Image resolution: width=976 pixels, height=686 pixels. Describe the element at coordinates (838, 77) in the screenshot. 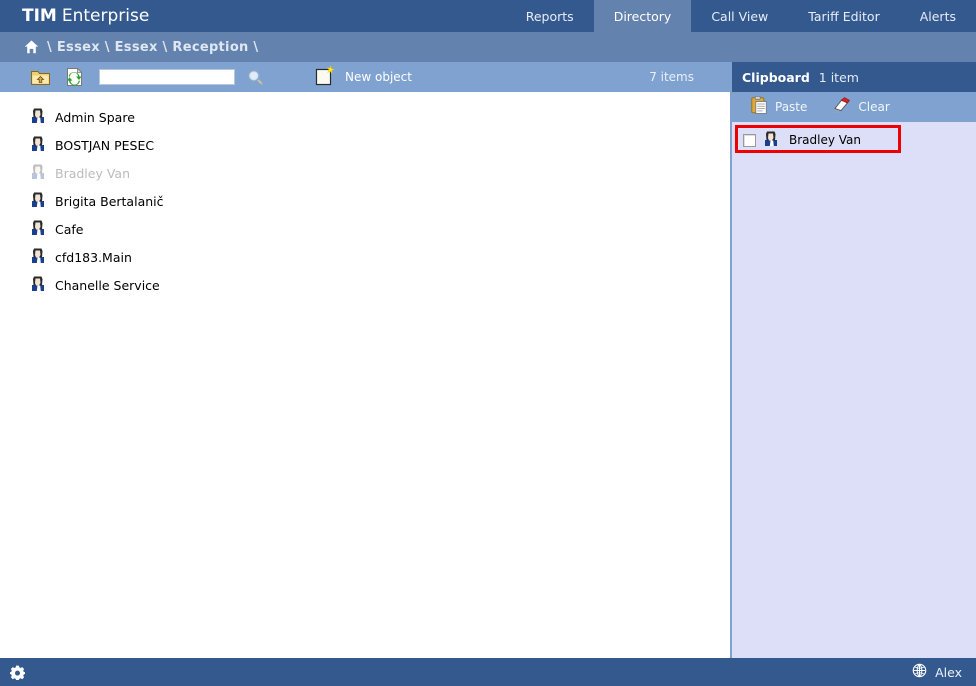

I see `clipboard-count: 1 item` at that location.